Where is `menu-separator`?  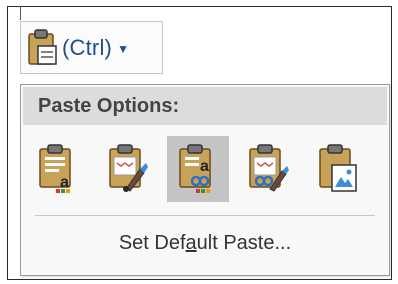
menu-separator is located at coordinates (205, 215).